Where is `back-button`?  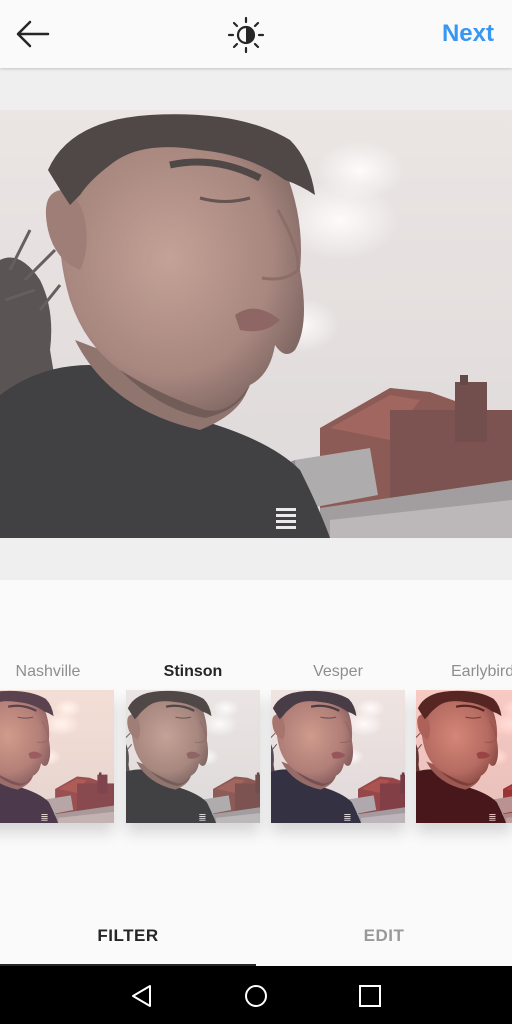 back-button is located at coordinates (33, 34).